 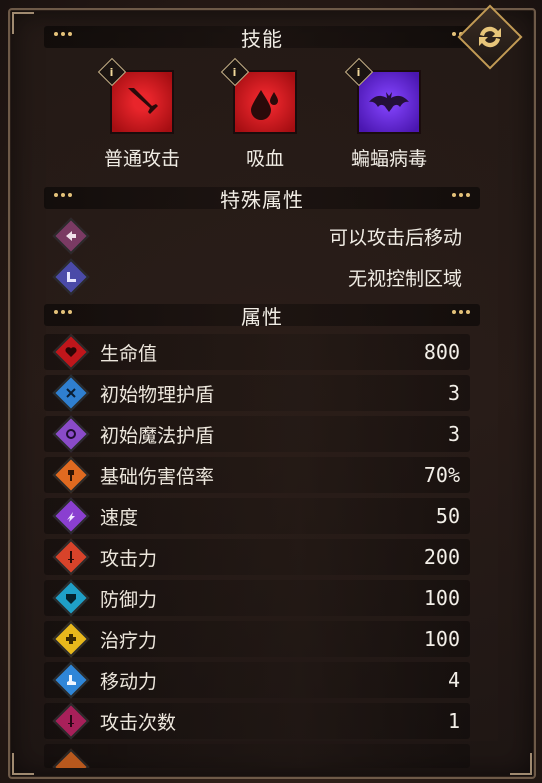 I want to click on attack-count-icon, so click(x=71, y=721).